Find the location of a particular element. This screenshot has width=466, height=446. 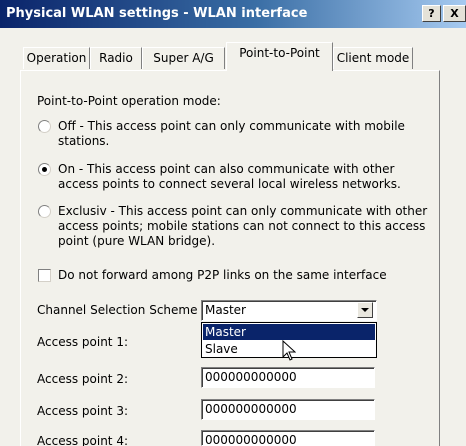

tab-operation: Operation is located at coordinates (56, 58).